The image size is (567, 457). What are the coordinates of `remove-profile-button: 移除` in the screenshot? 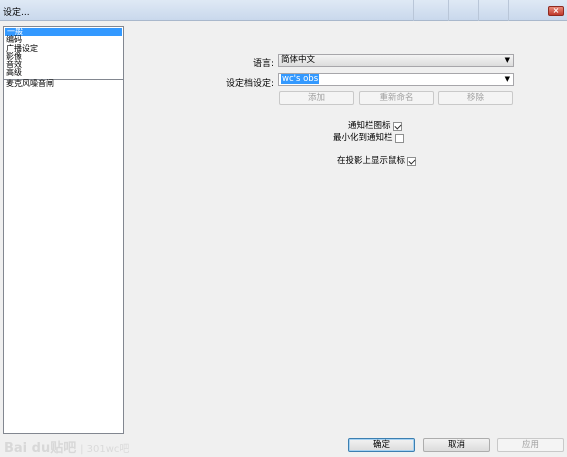 It's located at (475, 98).